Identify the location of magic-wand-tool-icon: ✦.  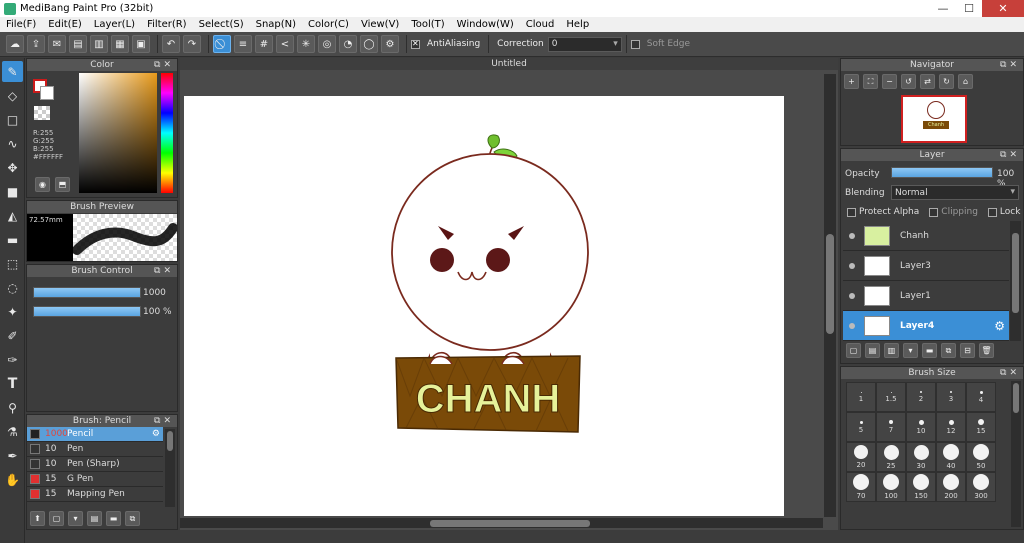
(12, 311).